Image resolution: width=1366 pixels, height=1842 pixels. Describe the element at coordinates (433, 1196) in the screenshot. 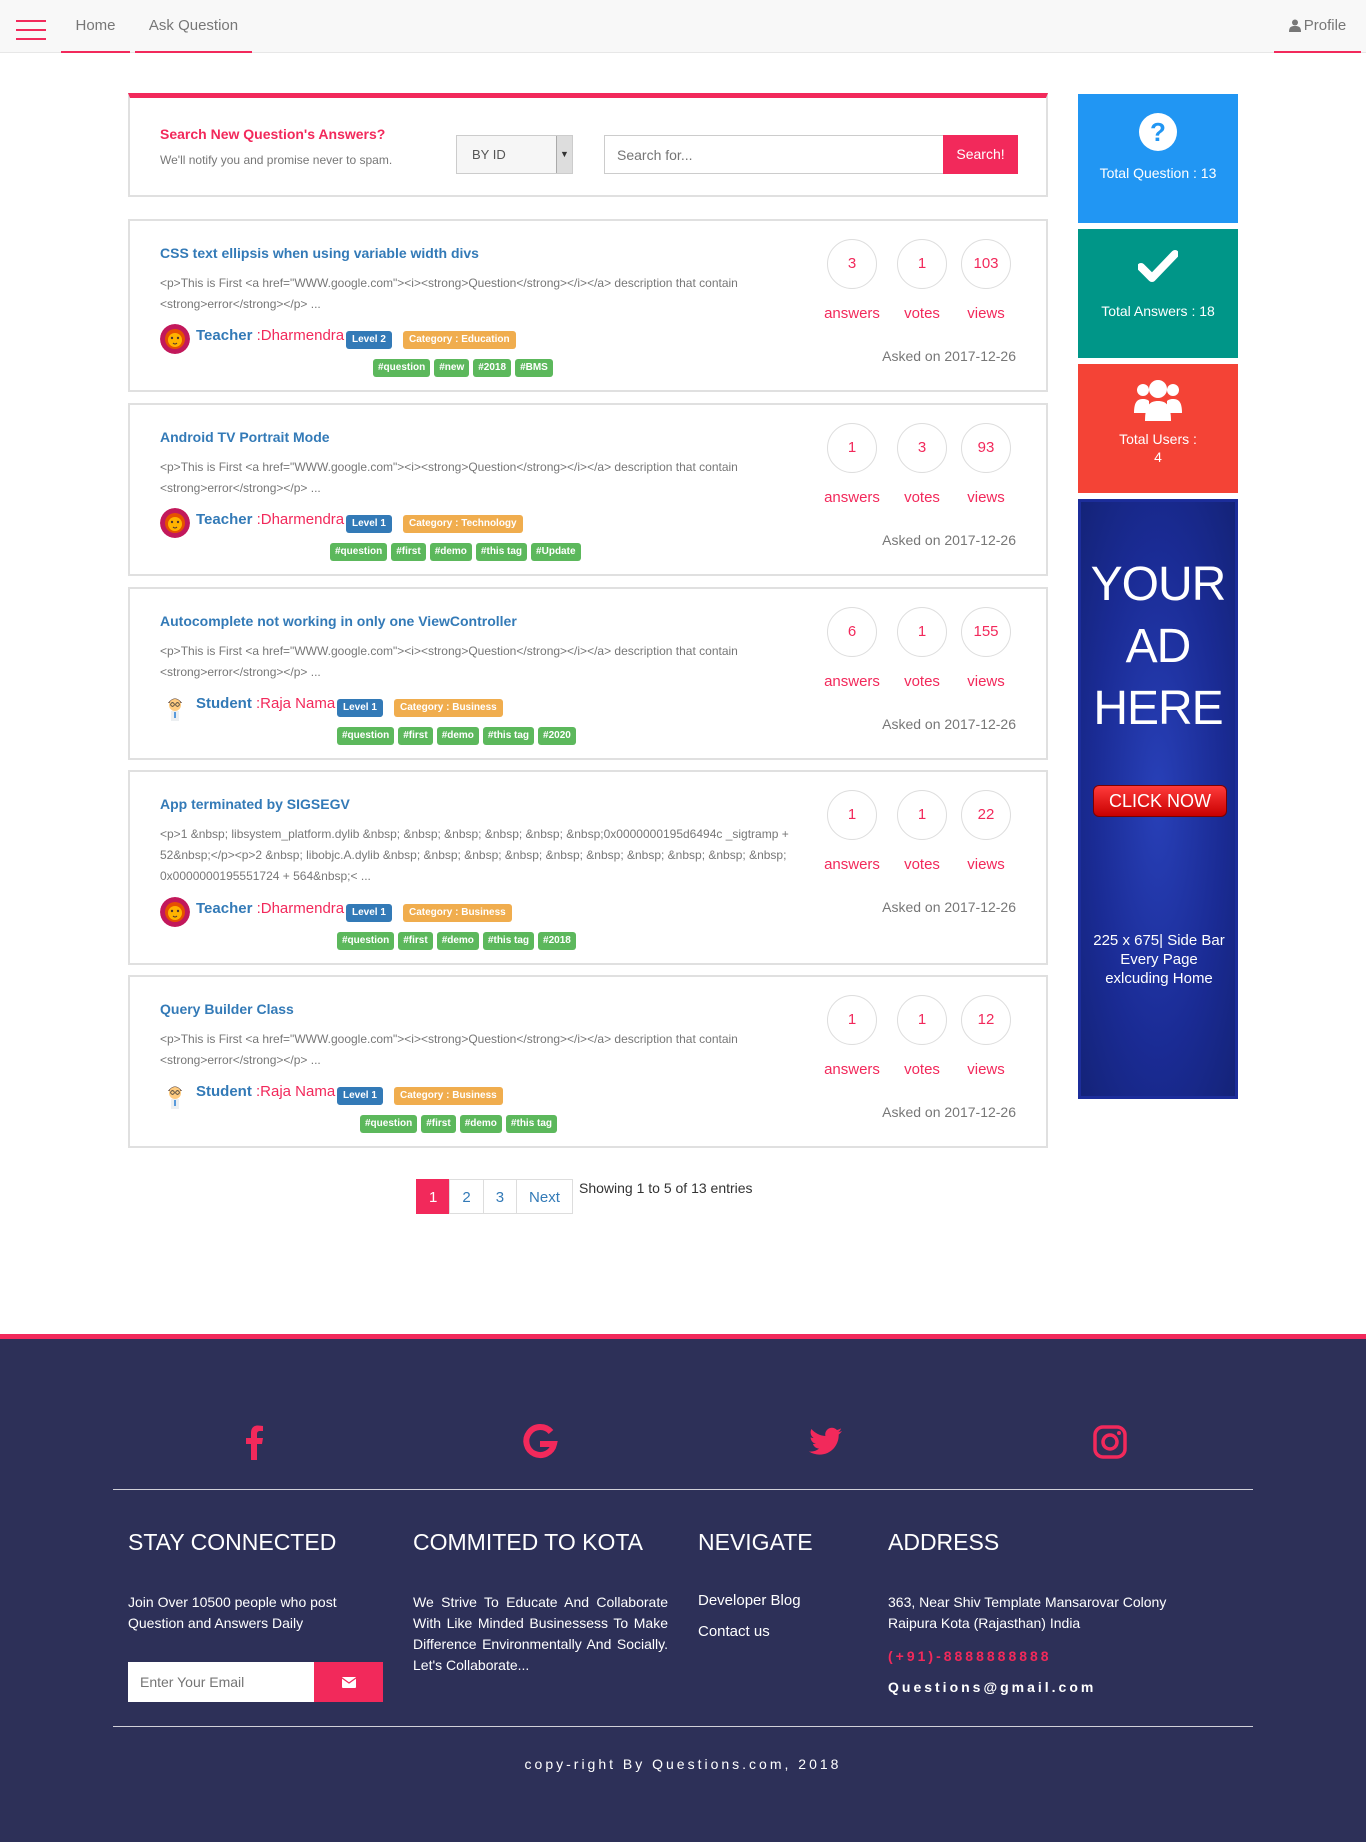

I see `page-1: 1` at that location.